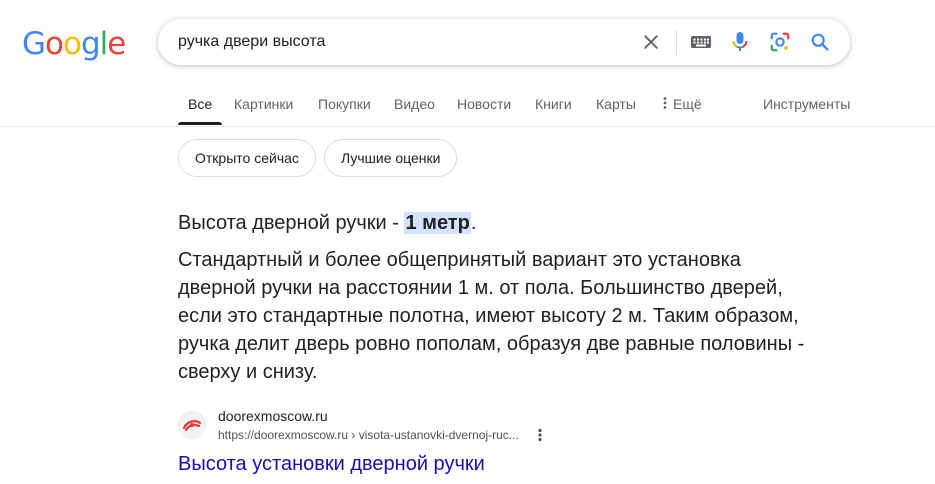 The width and height of the screenshot is (935, 484). I want to click on active-tab-indicator, so click(200, 123).